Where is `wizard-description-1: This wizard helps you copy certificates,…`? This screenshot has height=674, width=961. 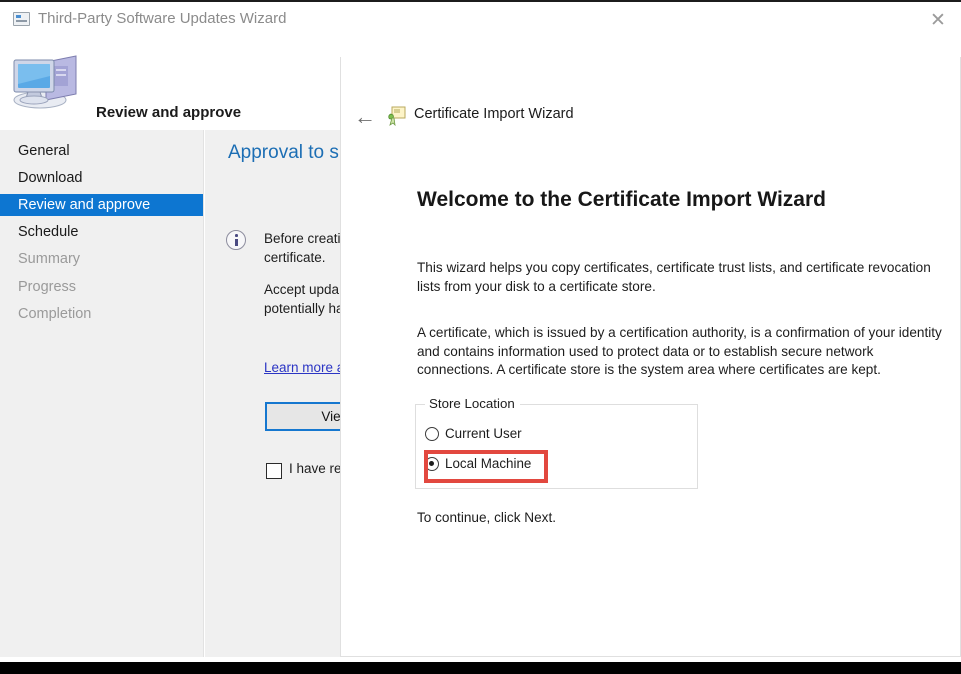 wizard-description-1: This wizard helps you copy certificates,… is located at coordinates (674, 277).